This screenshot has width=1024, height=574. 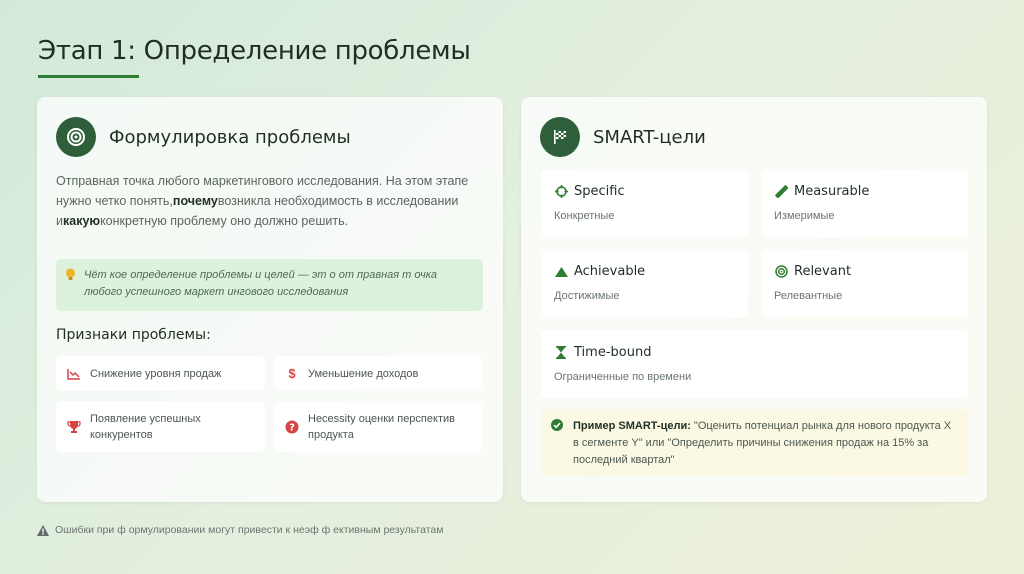 What do you see at coordinates (363, 373) in the screenshot?
I see `sign-label: Уменьшение доходов` at bounding box center [363, 373].